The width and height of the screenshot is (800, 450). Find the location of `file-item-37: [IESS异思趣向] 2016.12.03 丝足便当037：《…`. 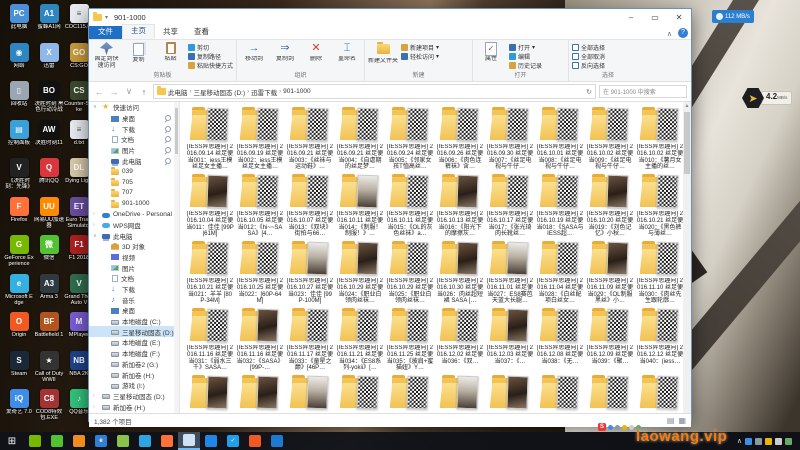

file-item-37: [IESS异思趣向] 2016.12.03 丝足便当037：《… is located at coordinates (510, 336).